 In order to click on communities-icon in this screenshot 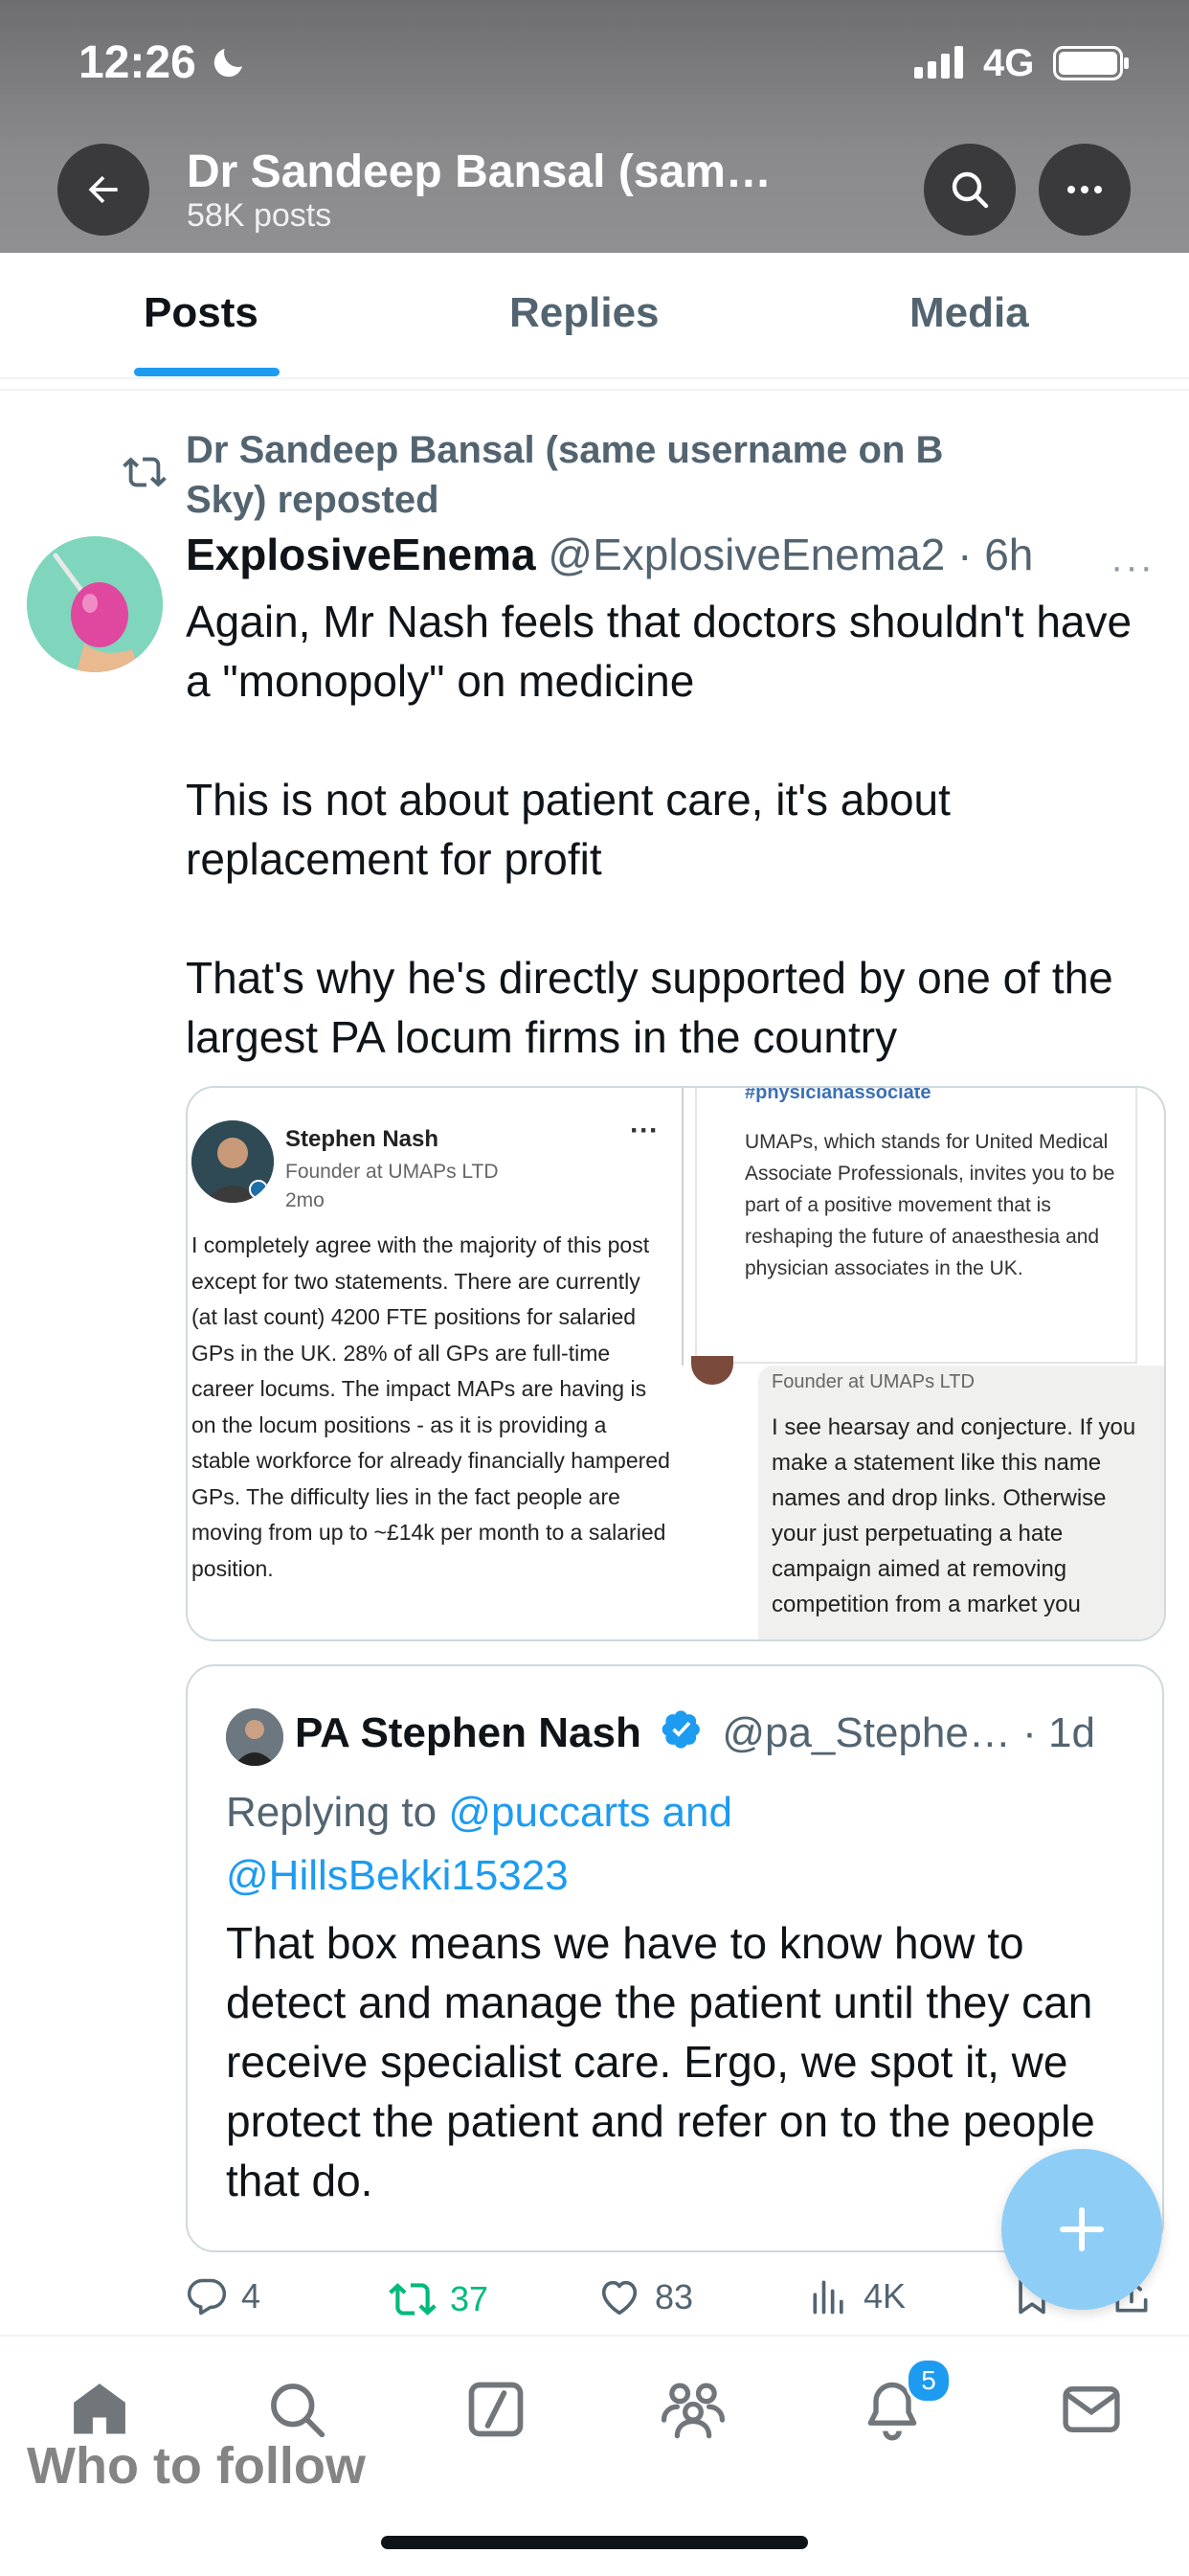, I will do `click(693, 2409)`.